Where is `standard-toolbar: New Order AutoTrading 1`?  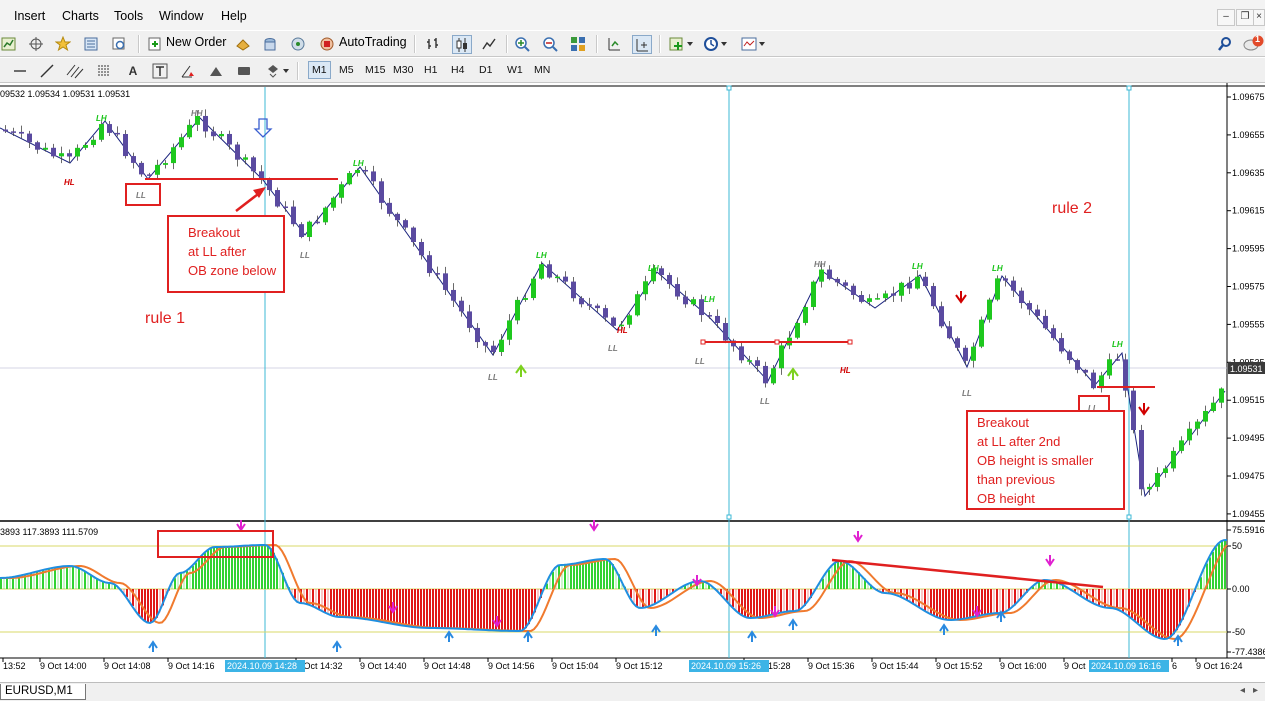 standard-toolbar: New Order AutoTrading 1 is located at coordinates (632, 43).